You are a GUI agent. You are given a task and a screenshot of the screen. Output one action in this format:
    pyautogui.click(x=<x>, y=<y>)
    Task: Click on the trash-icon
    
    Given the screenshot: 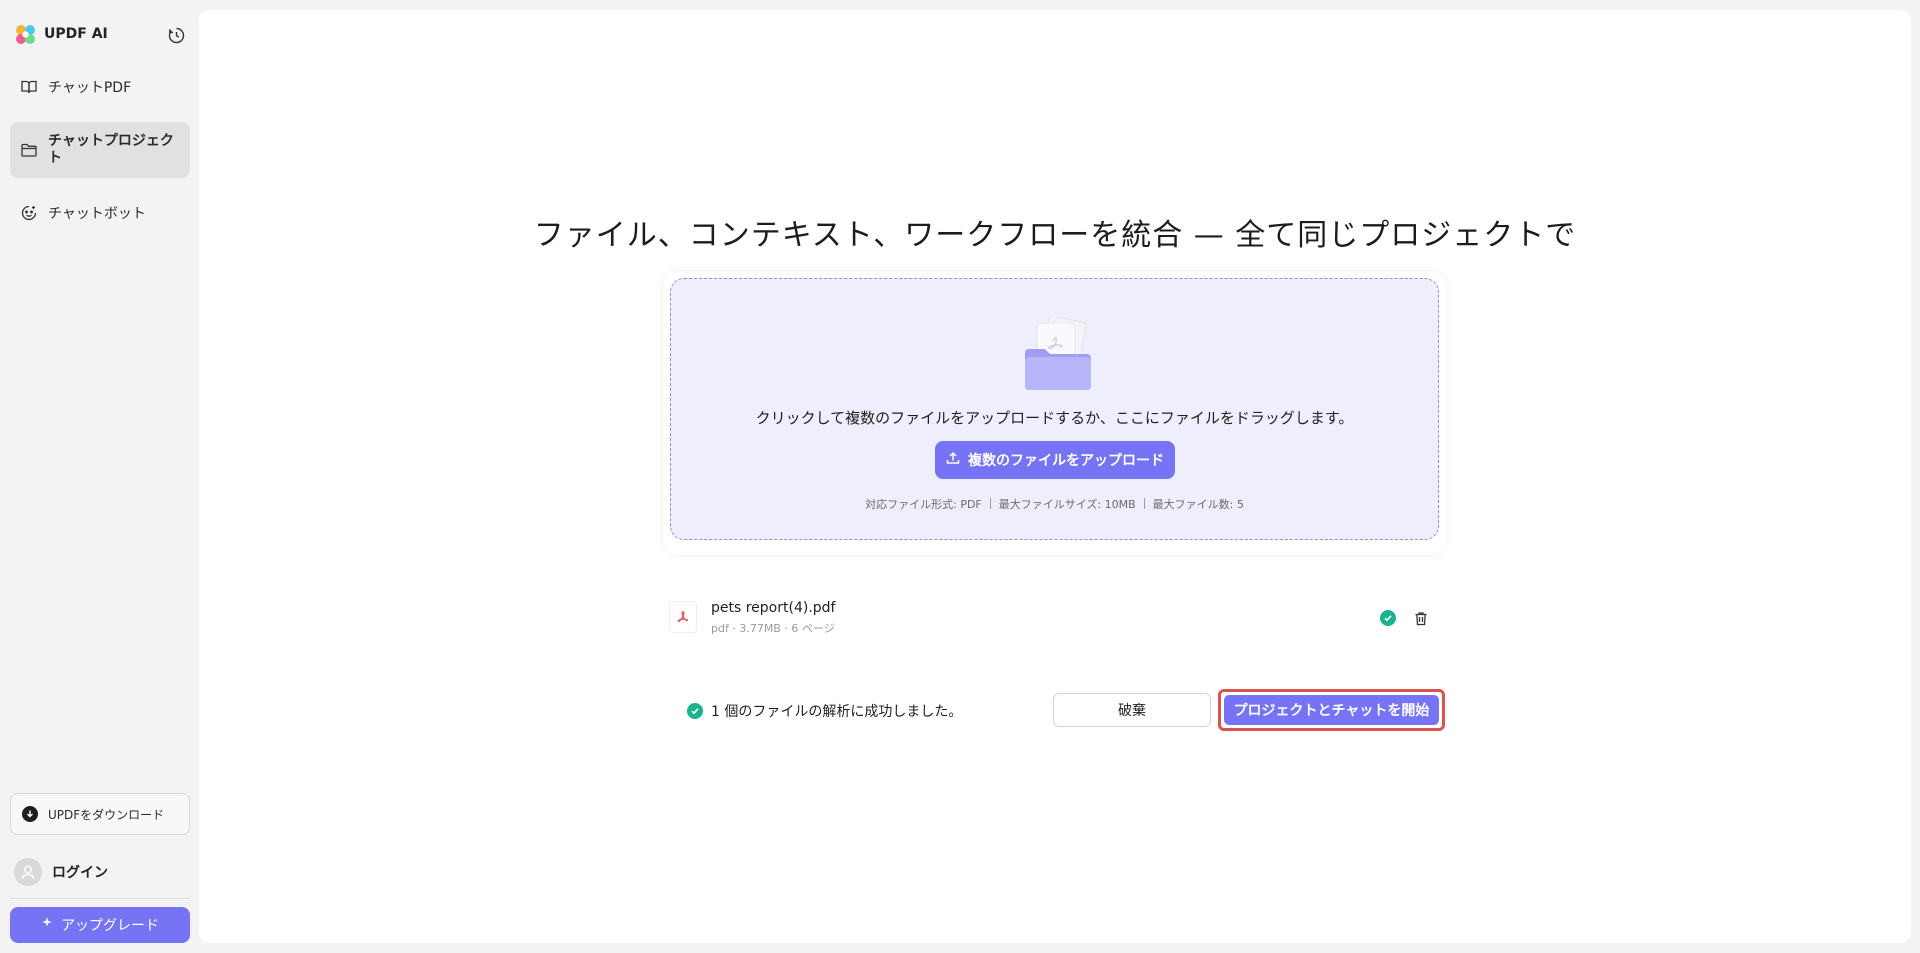 What is the action you would take?
    pyautogui.click(x=1421, y=618)
    